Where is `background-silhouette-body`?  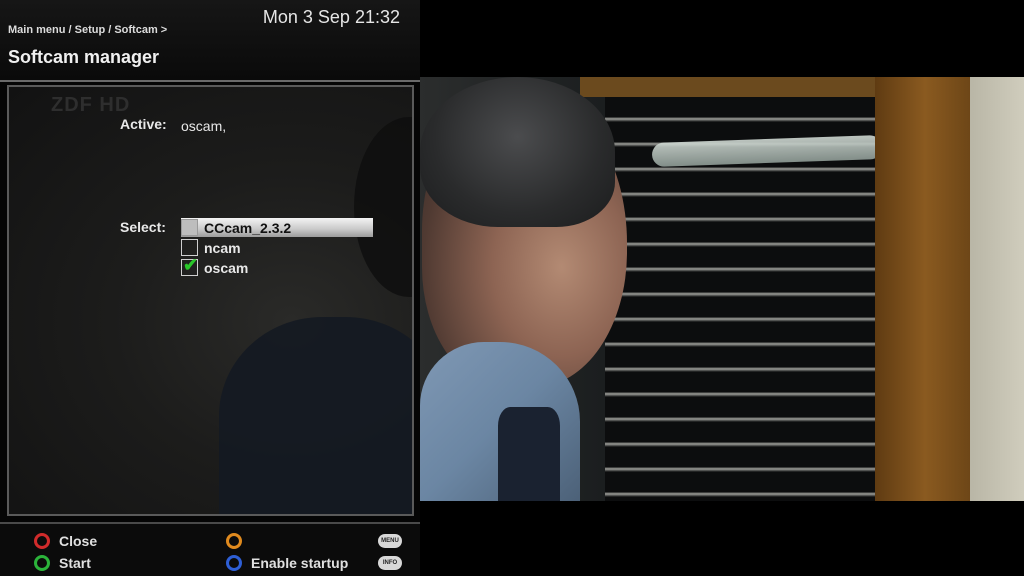 background-silhouette-body is located at coordinates (315, 415).